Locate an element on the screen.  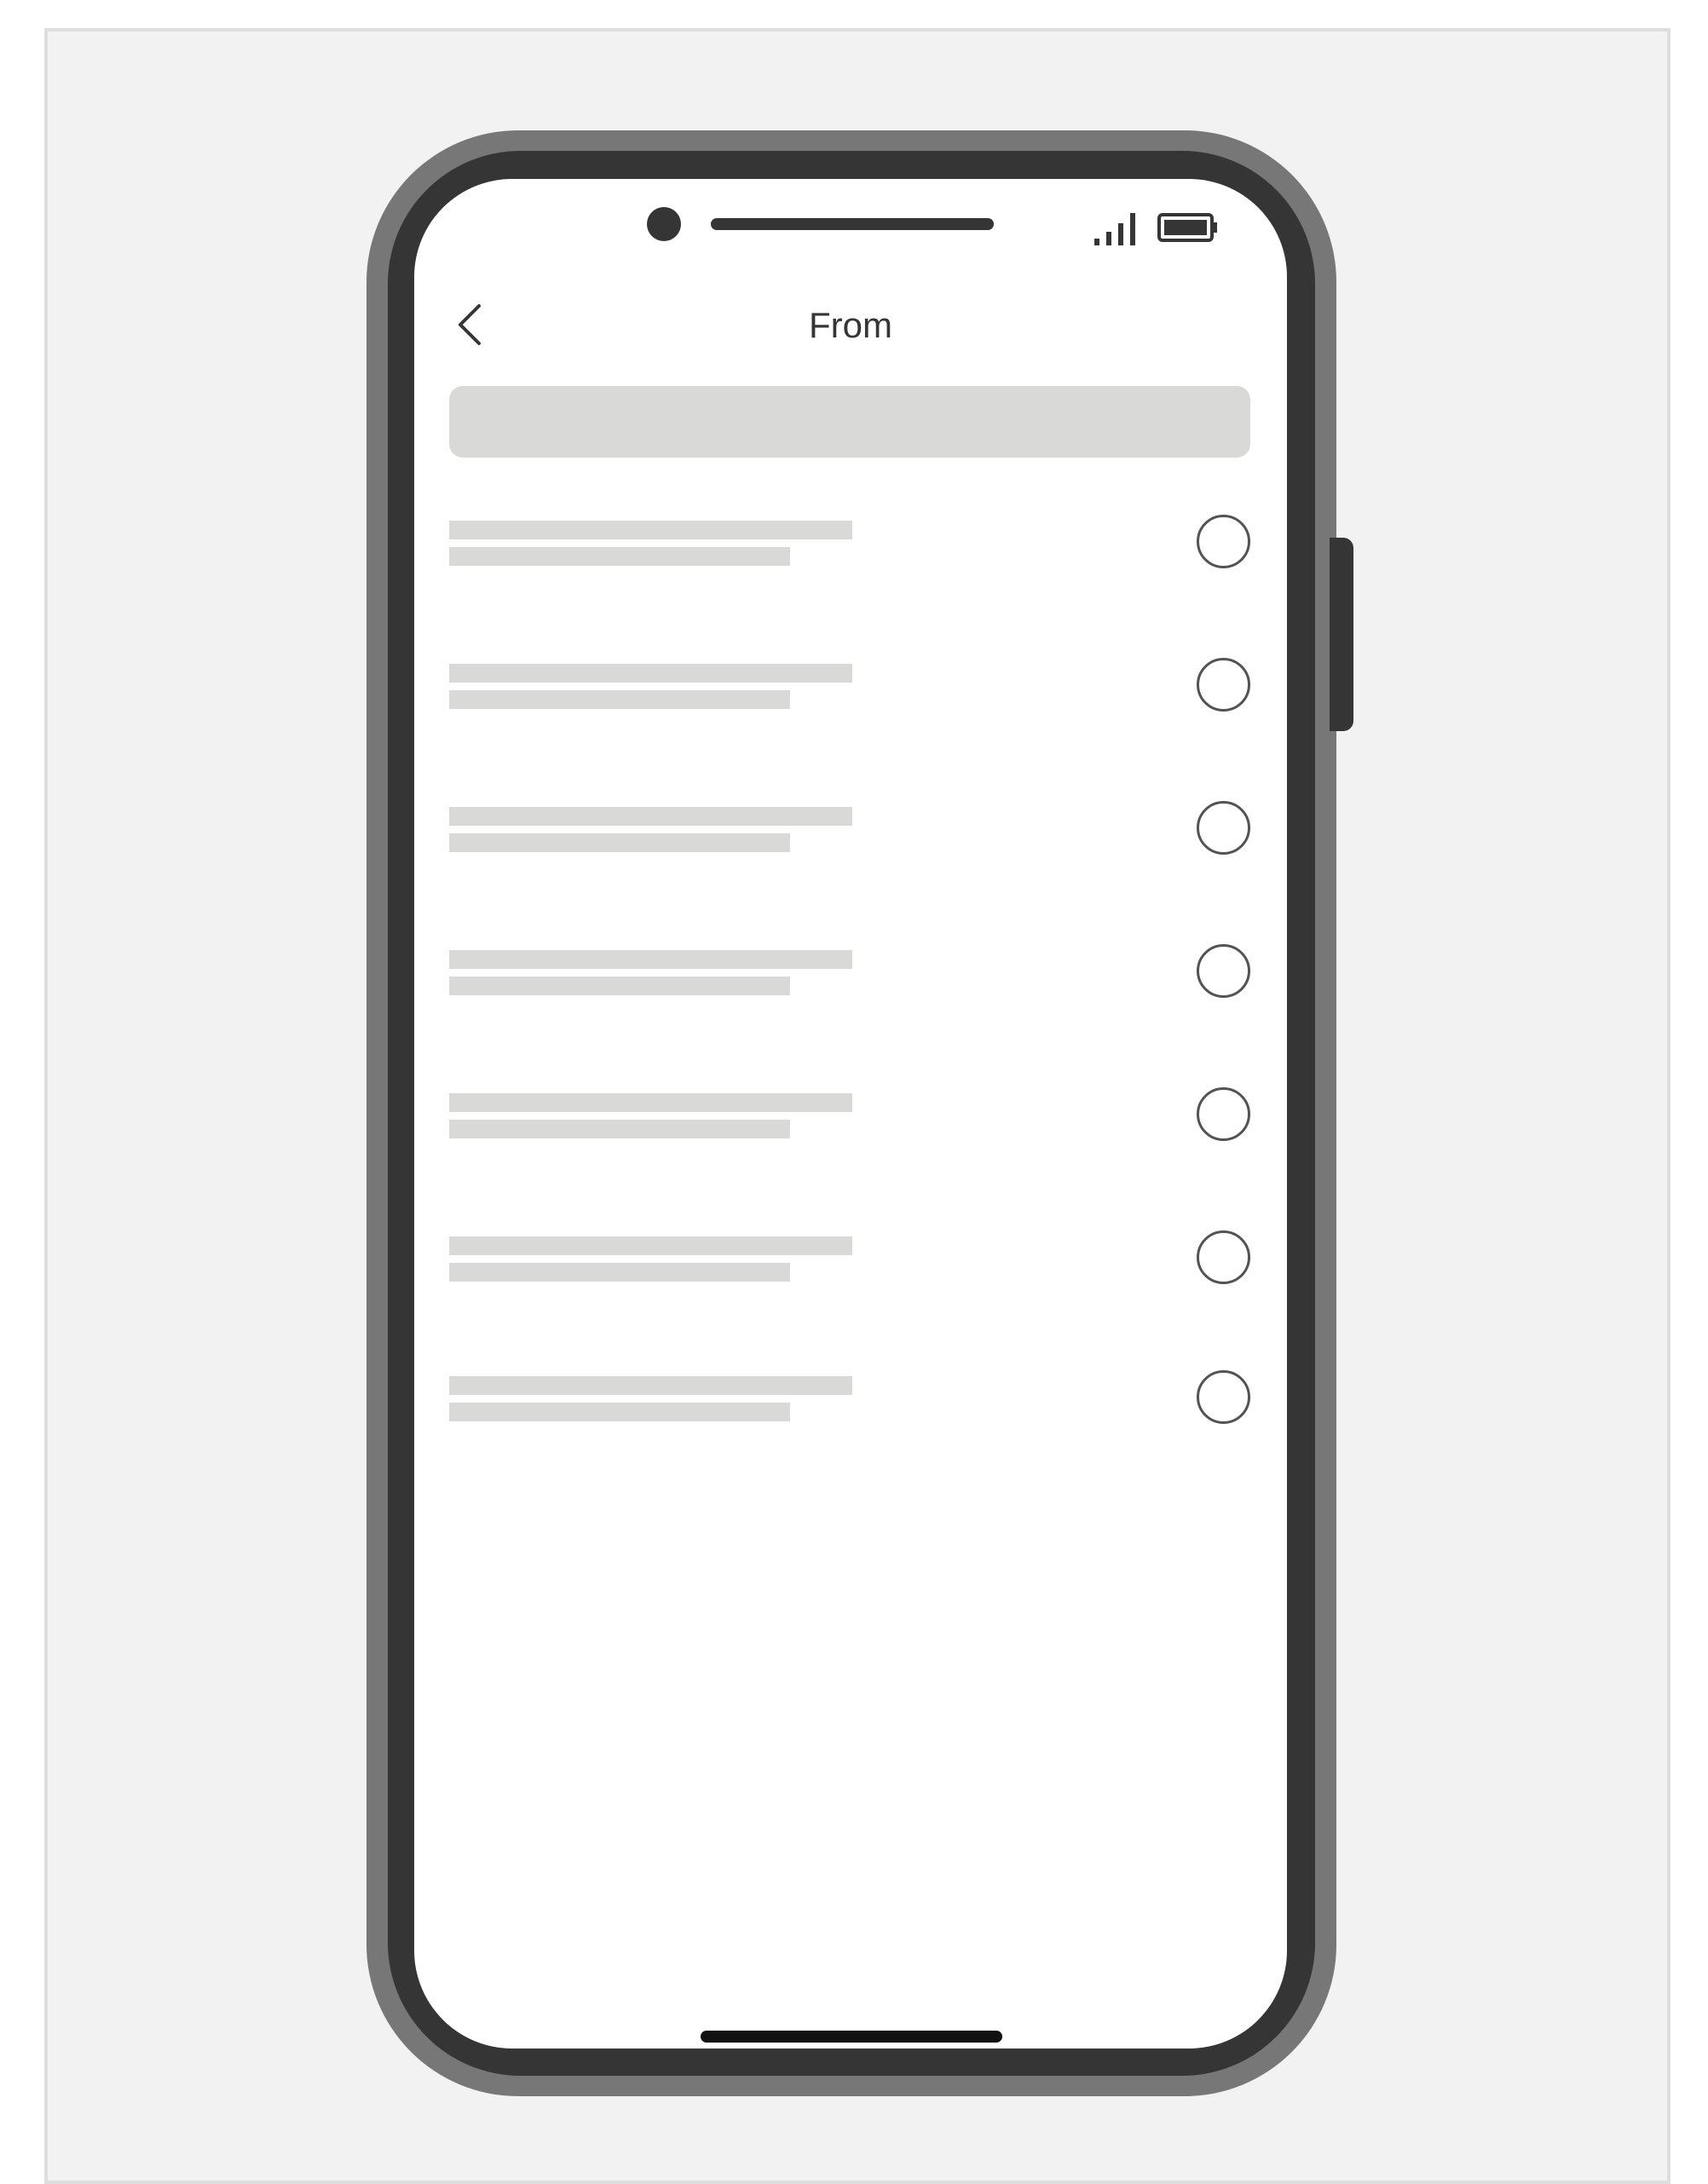
phone-side-button is located at coordinates (1341, 634).